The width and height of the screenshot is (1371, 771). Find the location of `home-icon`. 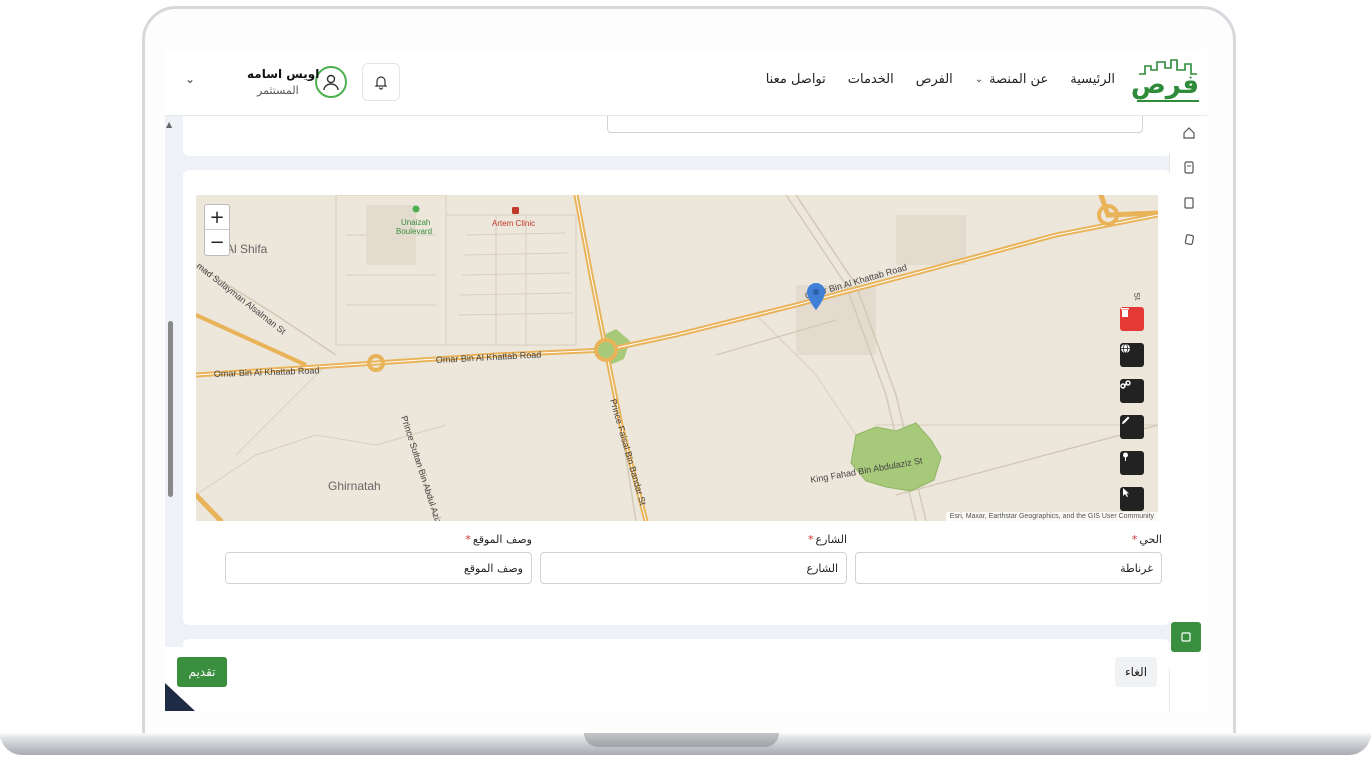

home-icon is located at coordinates (1189, 133).